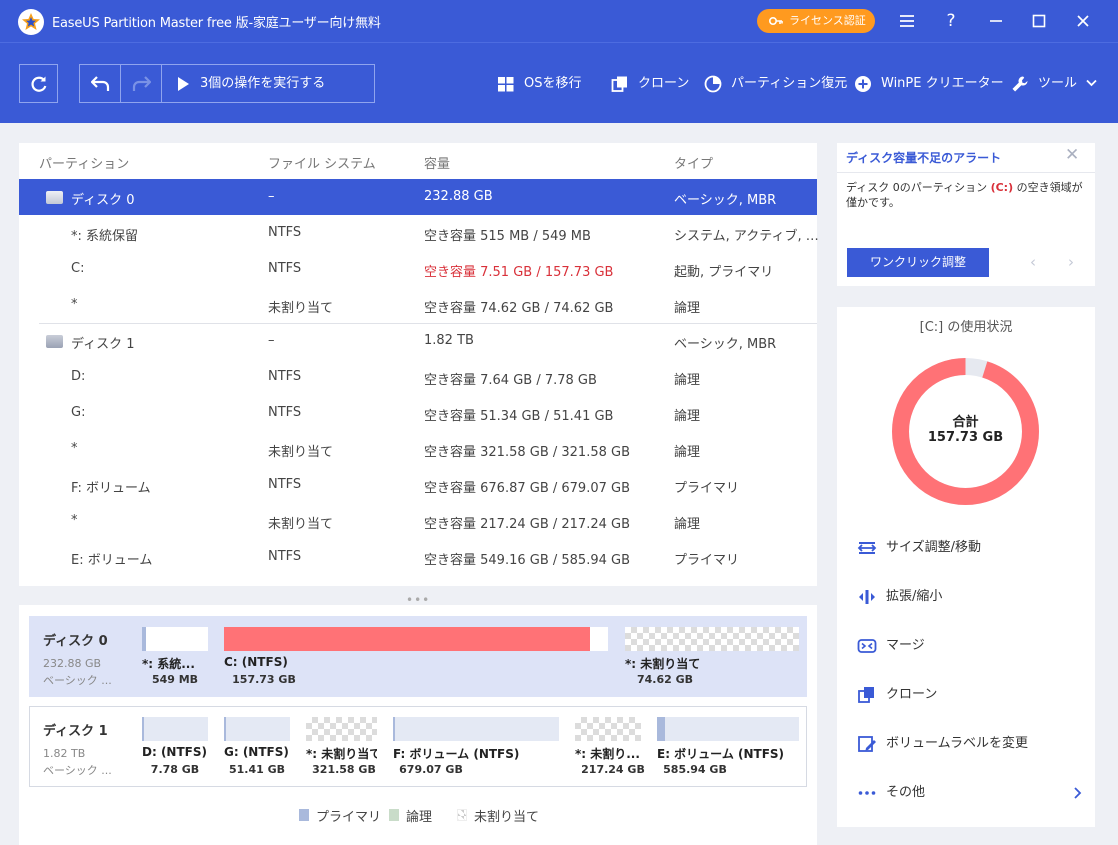  What do you see at coordinates (965, 437) in the screenshot?
I see `donut-total-value: 157.73 GB` at bounding box center [965, 437].